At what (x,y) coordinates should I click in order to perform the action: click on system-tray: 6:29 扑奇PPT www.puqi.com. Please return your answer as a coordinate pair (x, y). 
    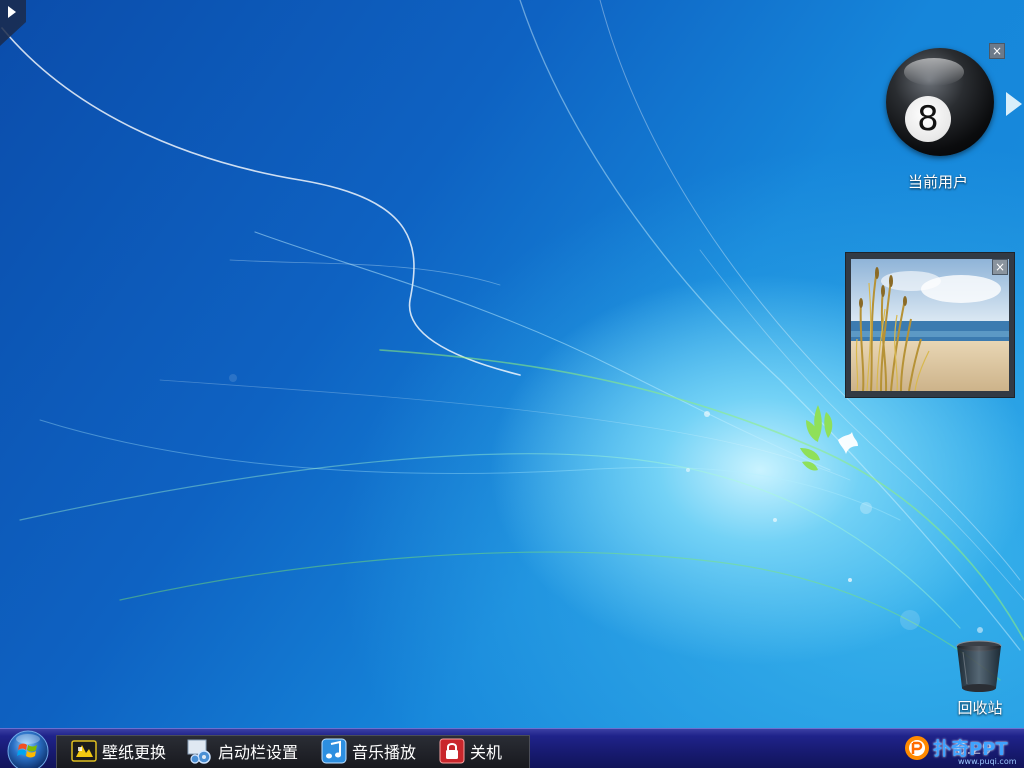
    Looking at the image, I should click on (961, 749).